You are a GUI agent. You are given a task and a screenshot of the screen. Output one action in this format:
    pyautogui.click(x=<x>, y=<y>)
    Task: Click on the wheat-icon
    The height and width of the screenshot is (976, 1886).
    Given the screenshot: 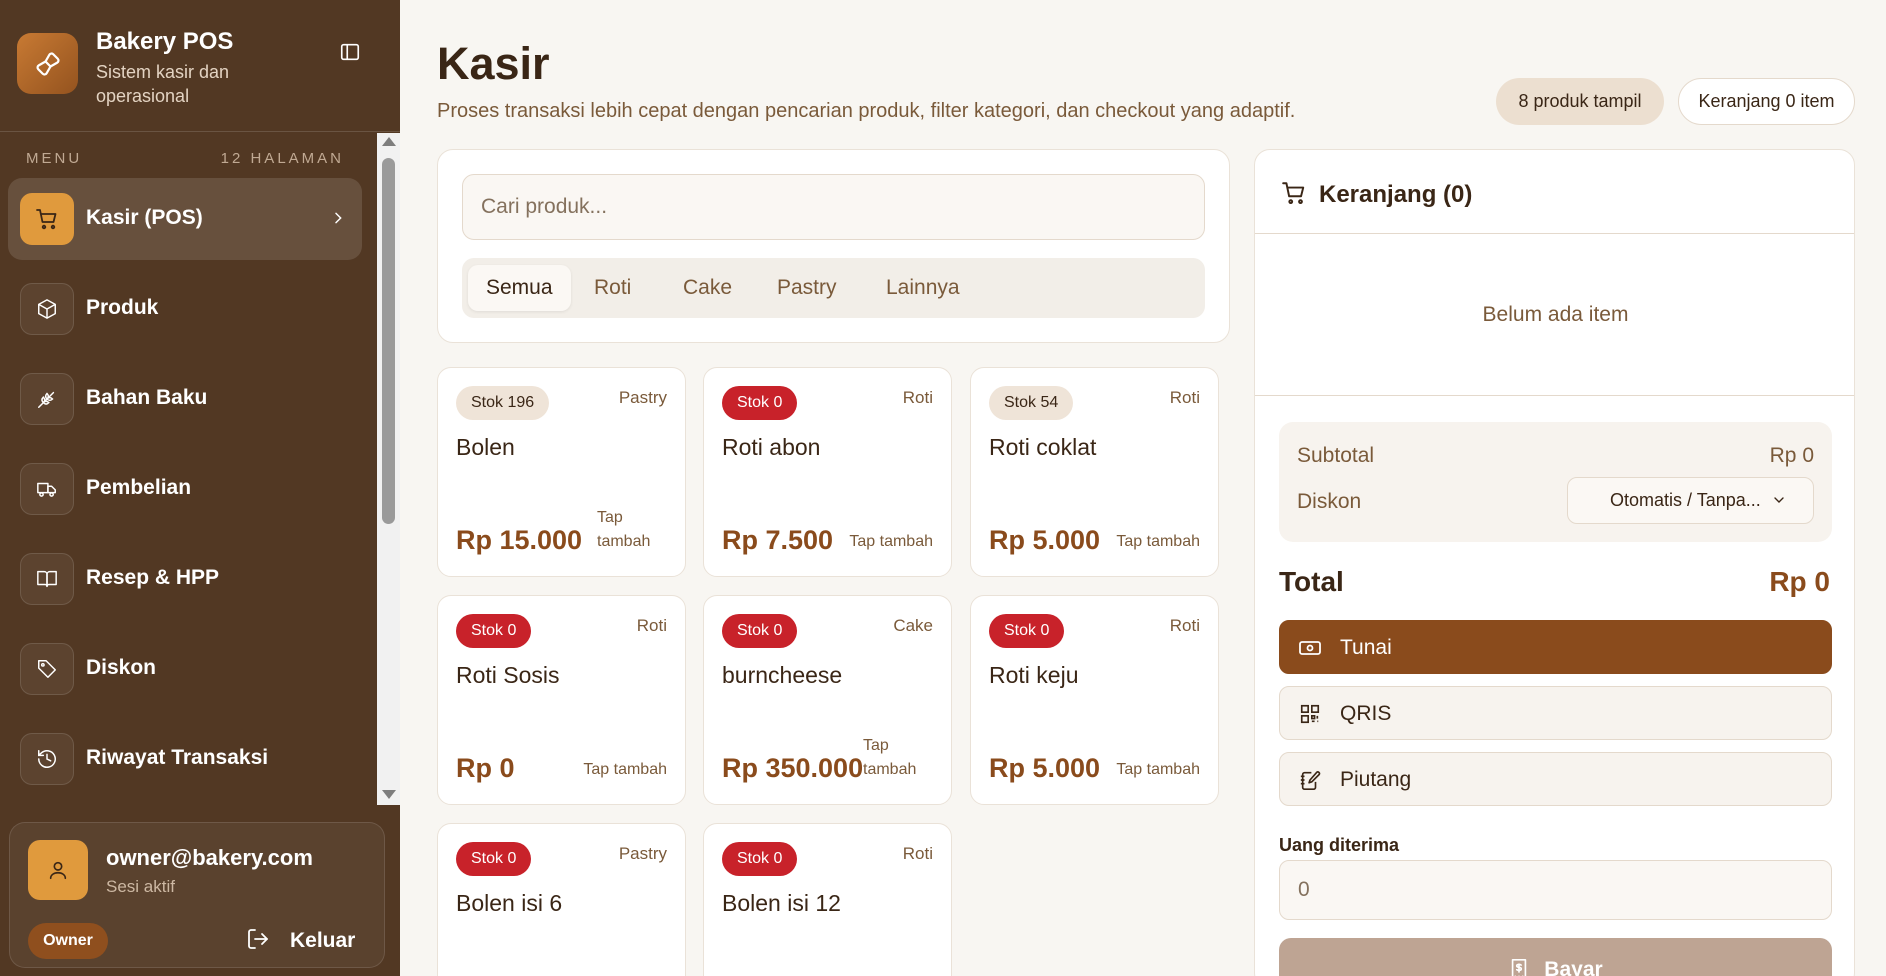 What is the action you would take?
    pyautogui.click(x=47, y=399)
    